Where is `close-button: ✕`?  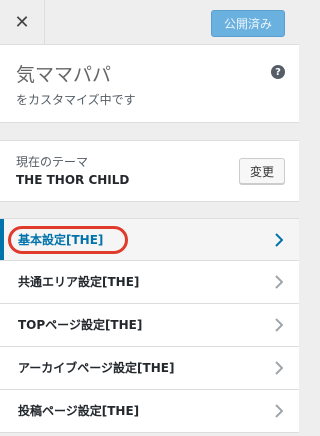
close-button: ✕ is located at coordinates (22, 22).